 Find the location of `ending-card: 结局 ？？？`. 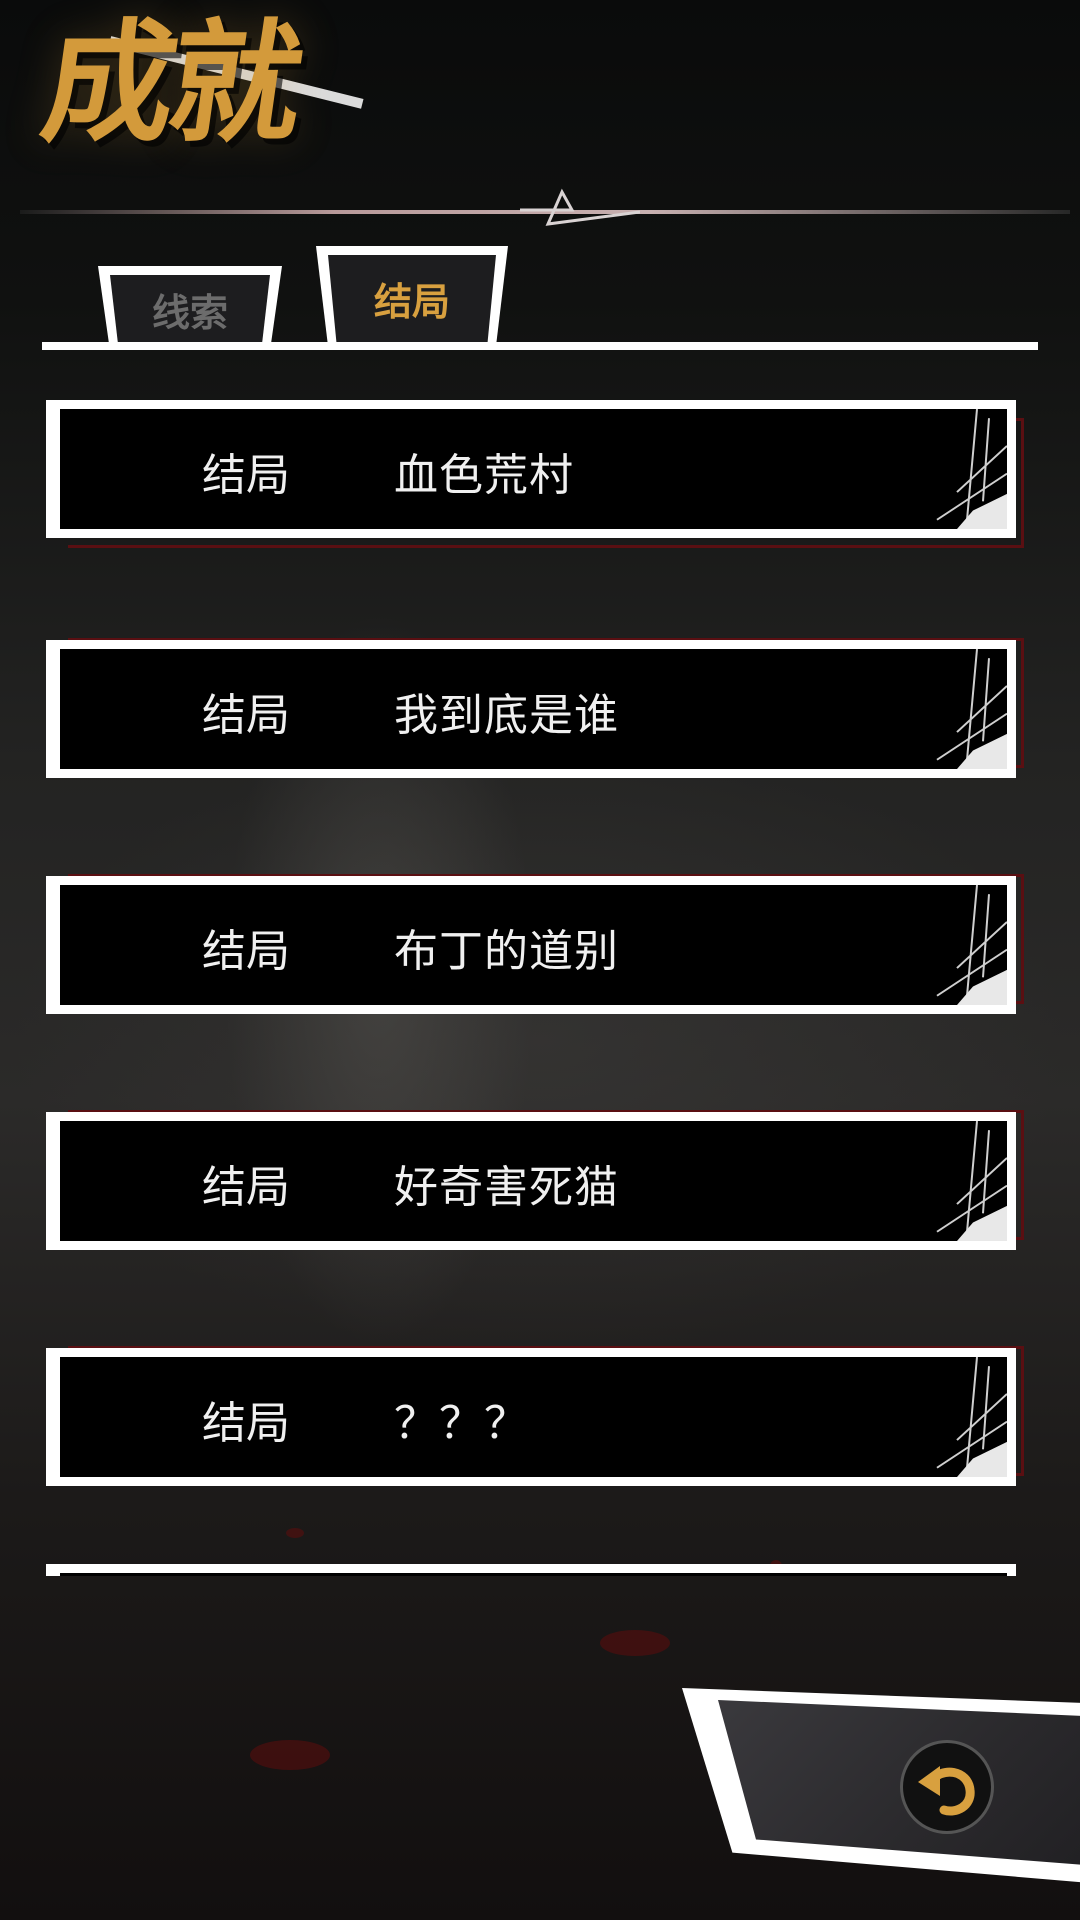

ending-card: 结局 ？？？ is located at coordinates (531, 1417).